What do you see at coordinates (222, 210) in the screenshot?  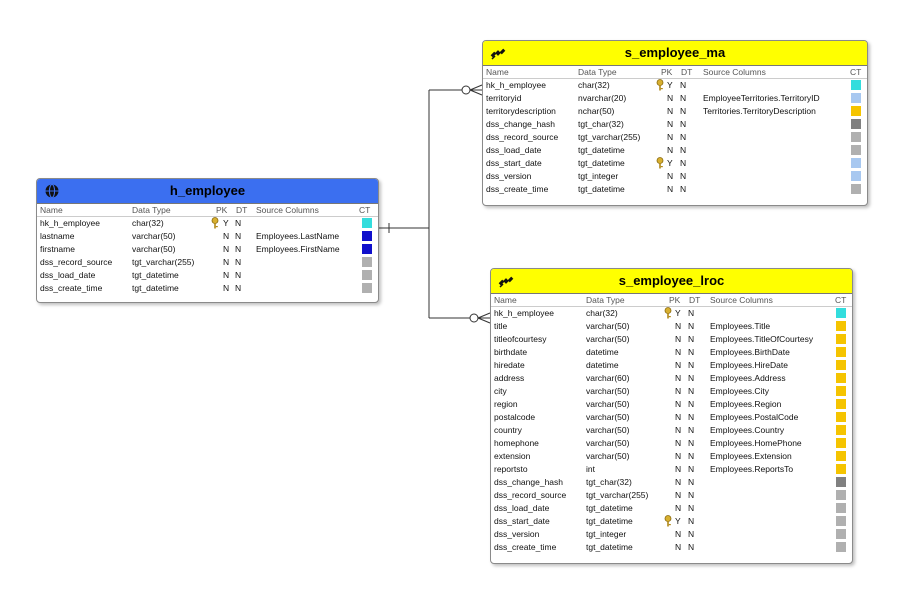 I see `col-pk-header: PK` at bounding box center [222, 210].